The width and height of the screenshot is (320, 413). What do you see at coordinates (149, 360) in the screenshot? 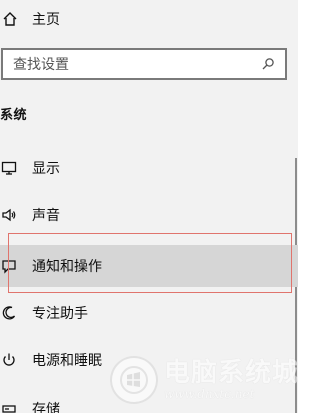
I see `sidebar-item-power-sleep: 电源和睡眠` at bounding box center [149, 360].